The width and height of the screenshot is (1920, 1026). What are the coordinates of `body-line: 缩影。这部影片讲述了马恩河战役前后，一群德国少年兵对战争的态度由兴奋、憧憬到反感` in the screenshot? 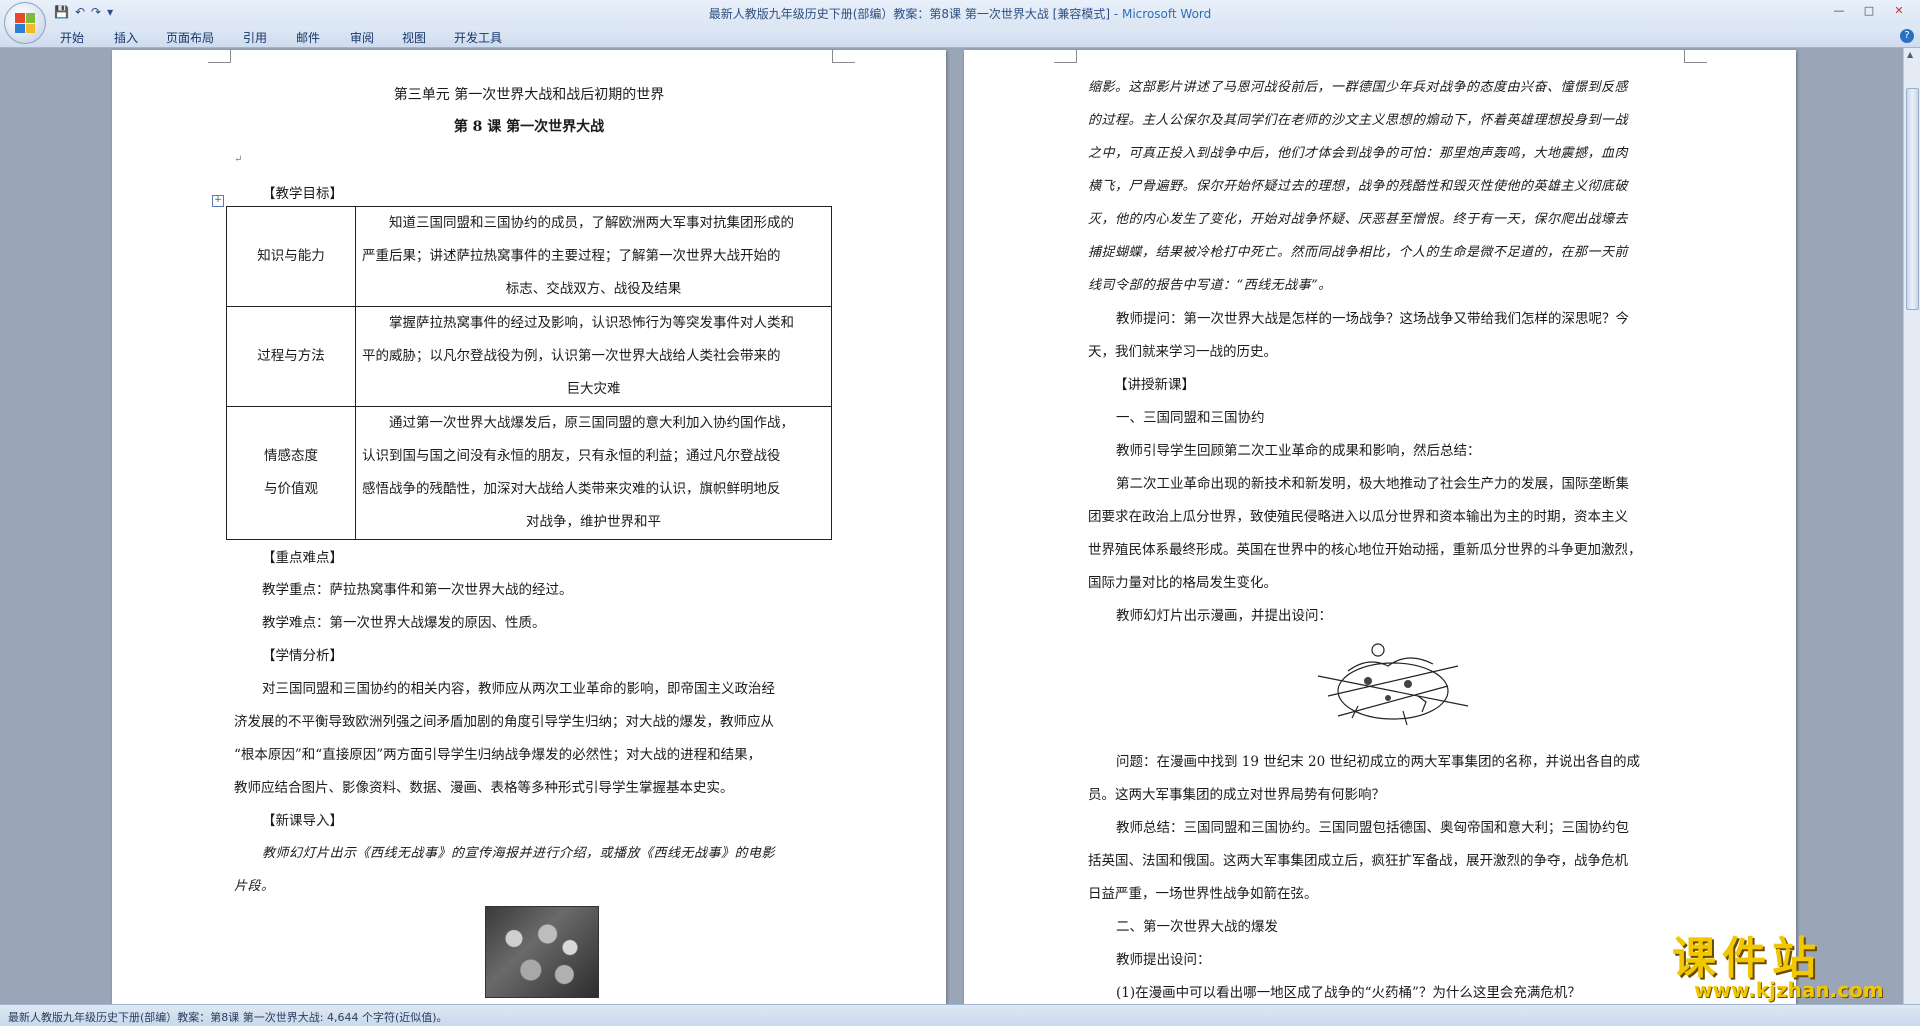 It's located at (1358, 87).